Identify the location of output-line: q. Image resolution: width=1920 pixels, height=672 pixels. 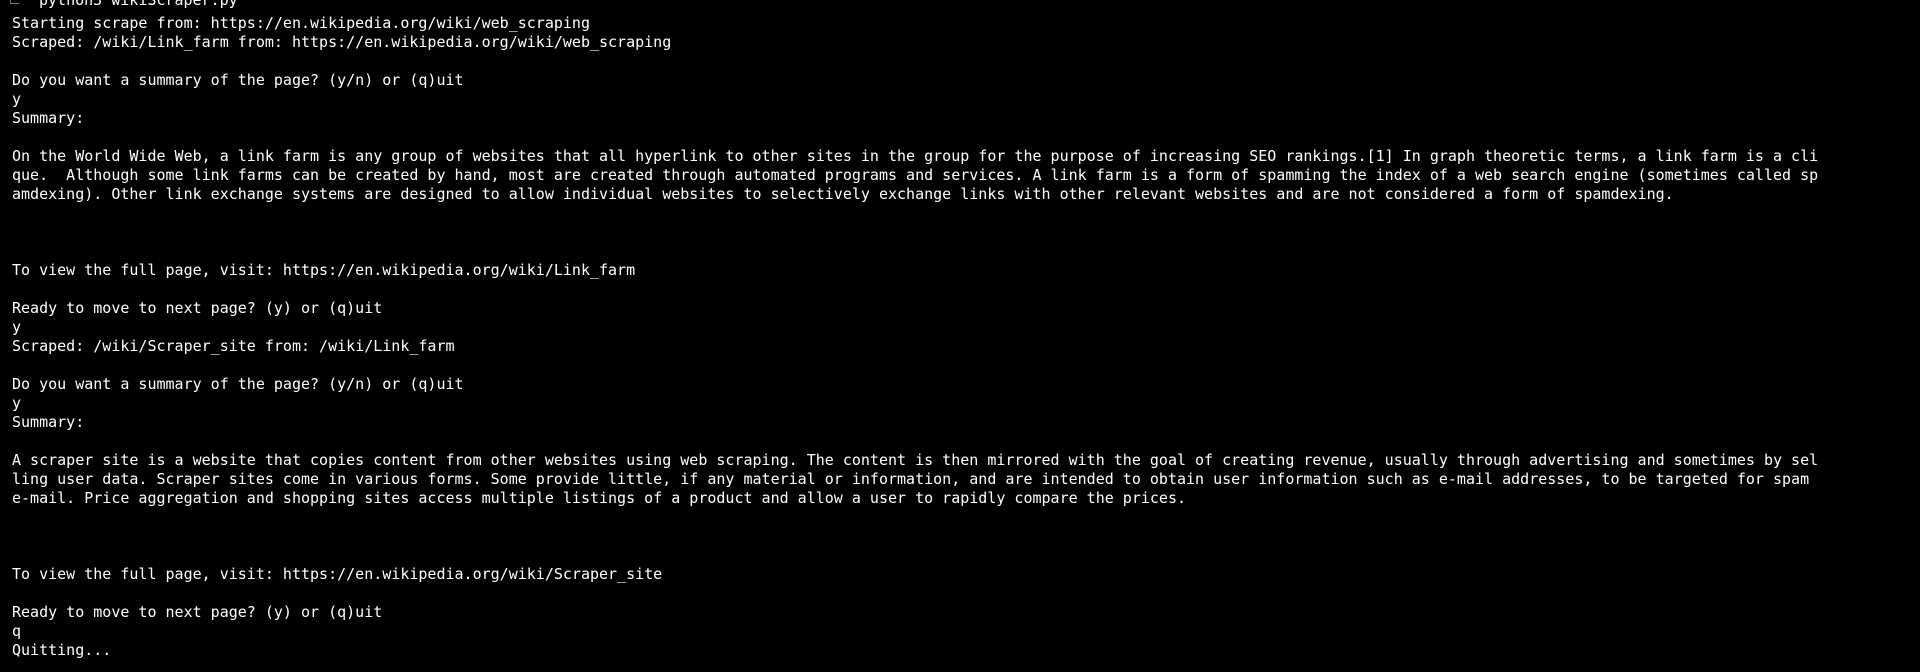
(17, 631).